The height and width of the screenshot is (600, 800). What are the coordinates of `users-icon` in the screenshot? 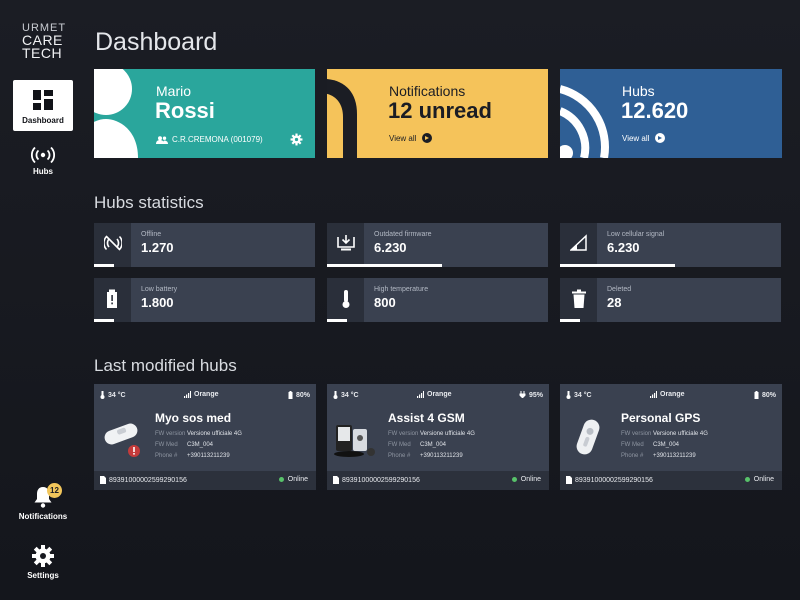 It's located at (162, 139).